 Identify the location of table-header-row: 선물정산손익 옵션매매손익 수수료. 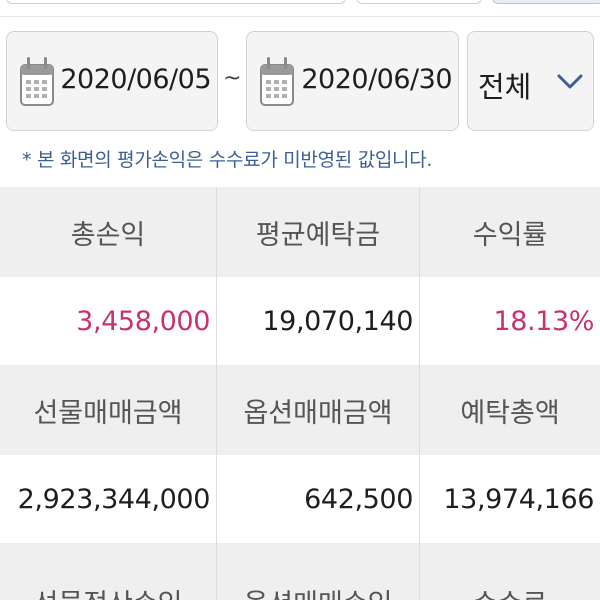
(300, 571).